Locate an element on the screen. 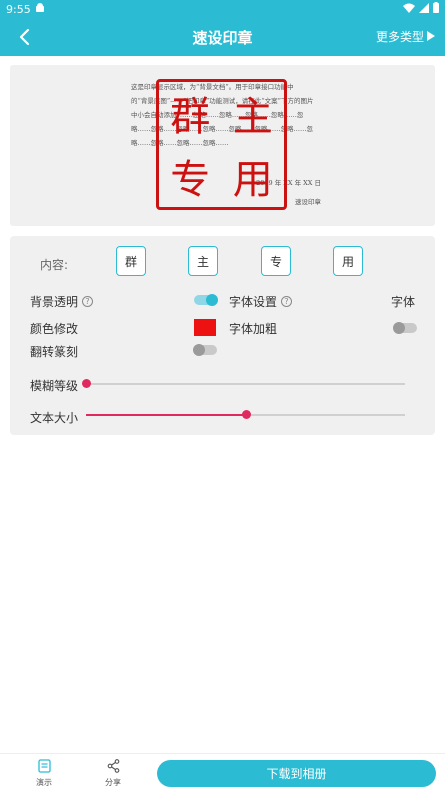 Image resolution: width=445 pixels, height=791 pixels. stamp-char: 专 is located at coordinates (190, 179).